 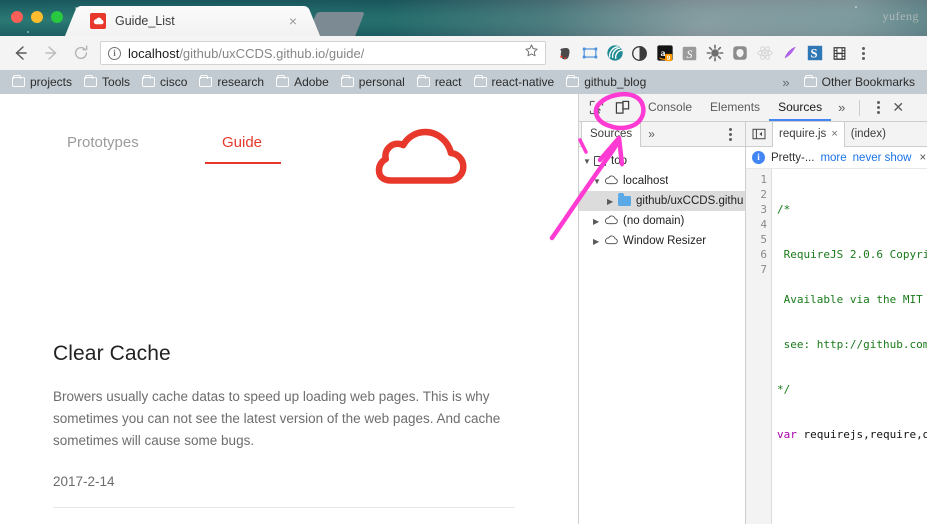 What do you see at coordinates (803, 134) in the screenshot?
I see `editor-tab-label: require.js` at bounding box center [803, 134].